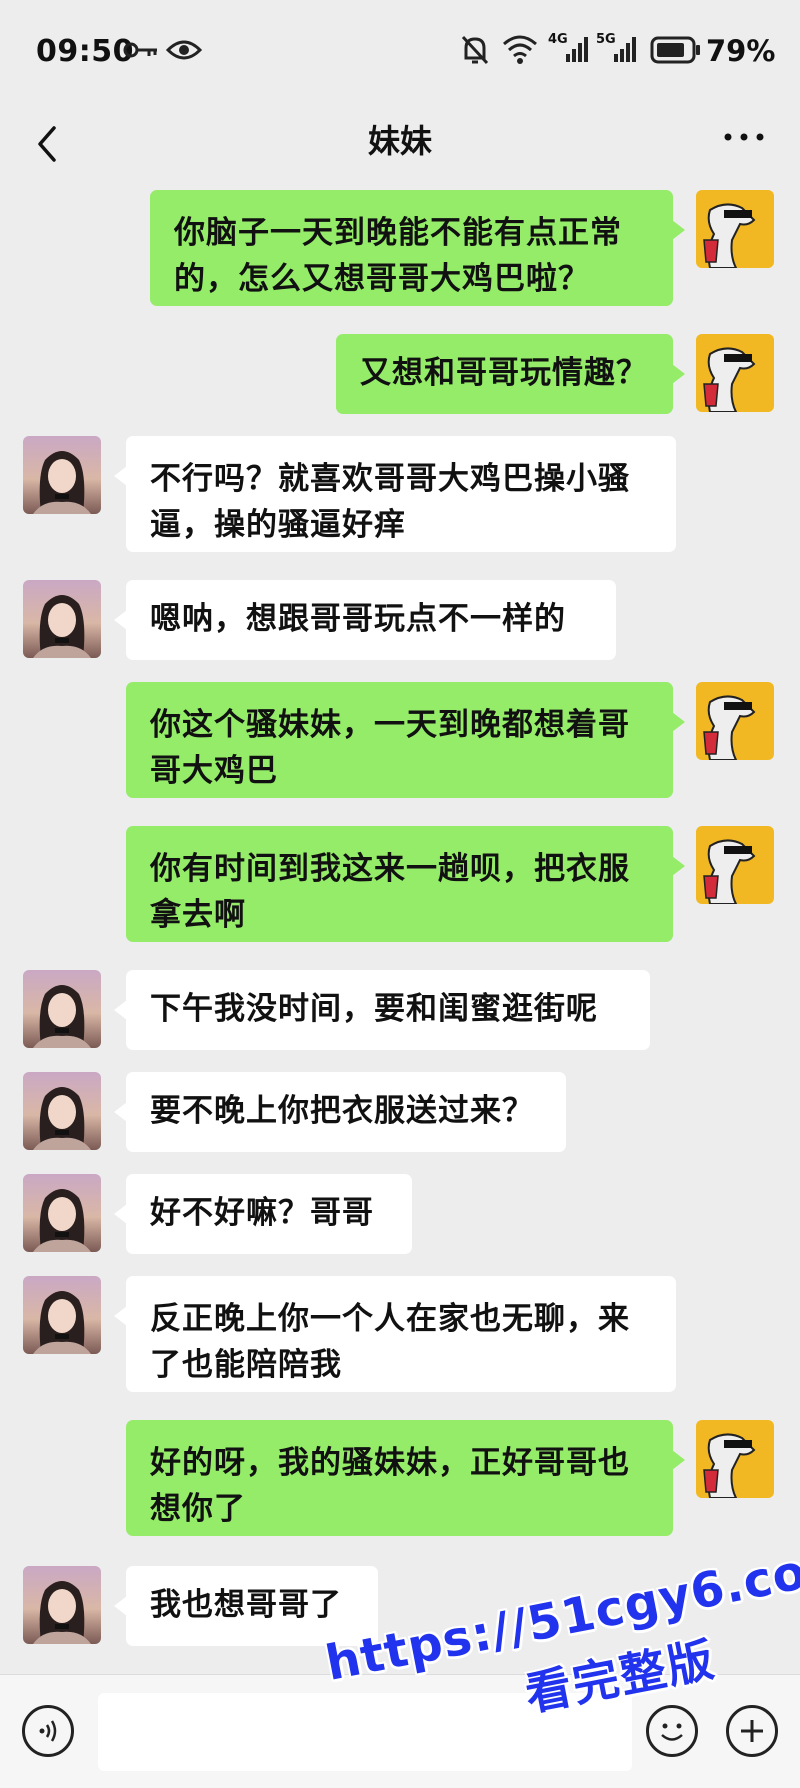 This screenshot has width=800, height=1788. What do you see at coordinates (744, 137) in the screenshot?
I see `more-dots-icon` at bounding box center [744, 137].